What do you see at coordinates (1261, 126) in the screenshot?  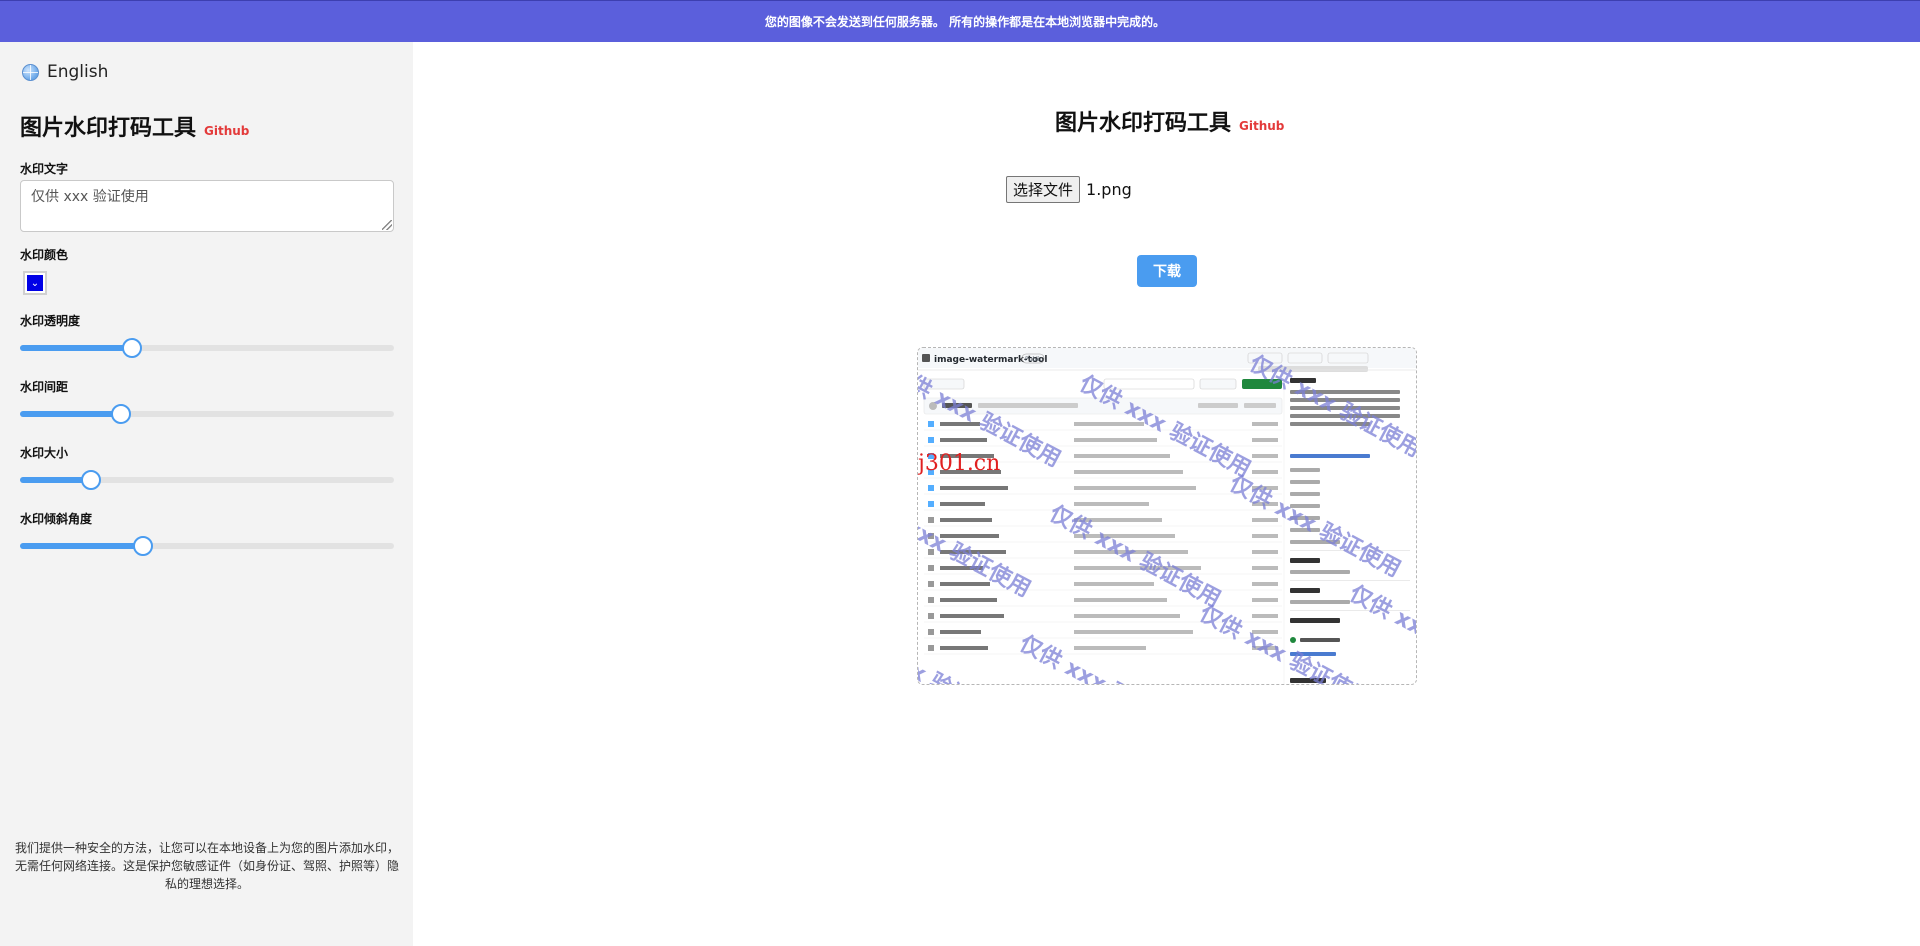 I see `main-github-link: Github` at bounding box center [1261, 126].